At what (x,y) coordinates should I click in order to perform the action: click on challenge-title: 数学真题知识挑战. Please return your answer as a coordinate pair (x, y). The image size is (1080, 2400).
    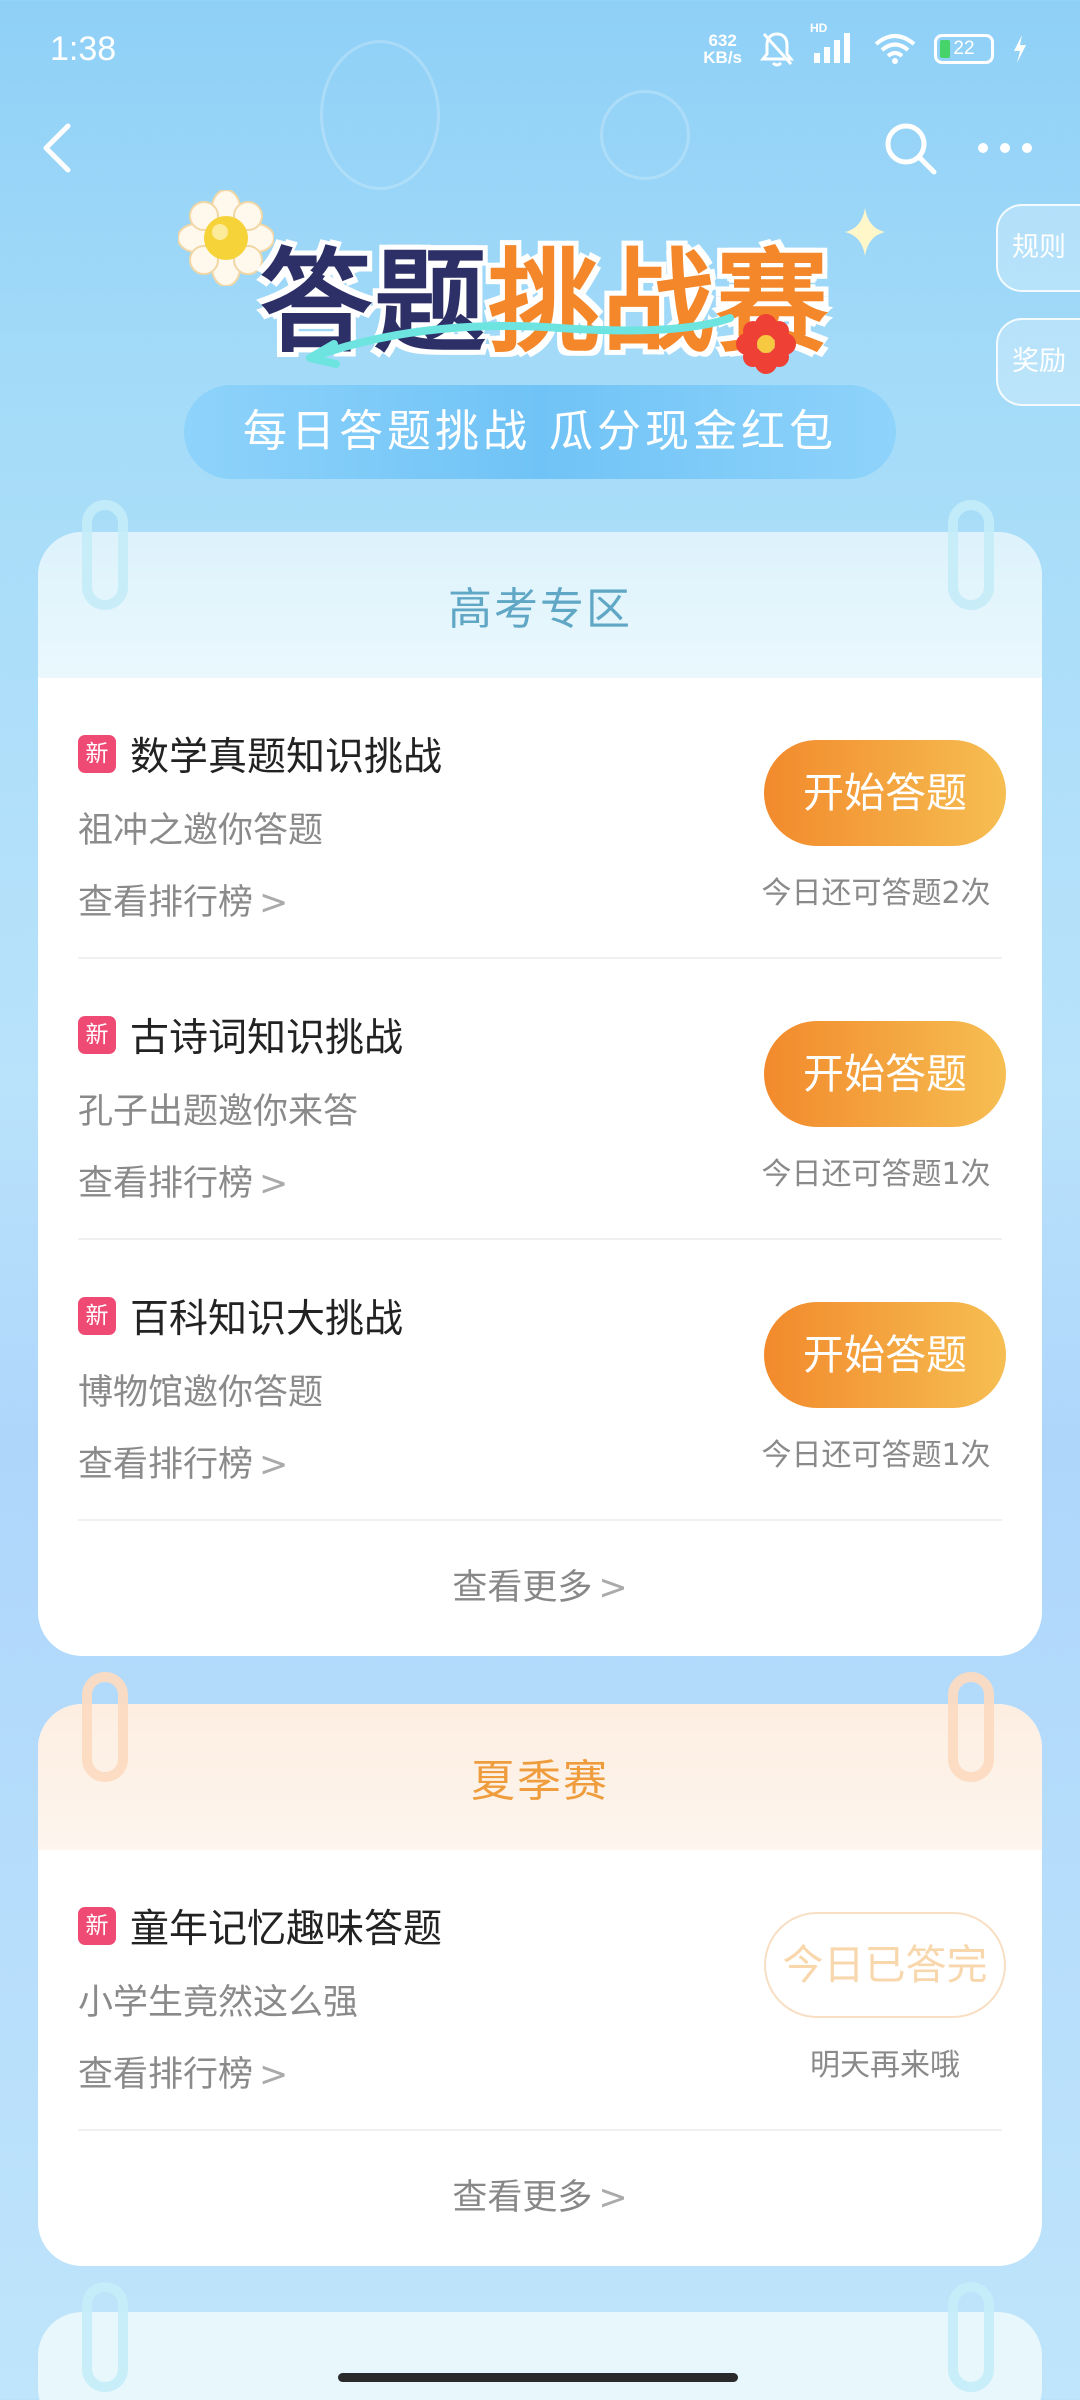
    Looking at the image, I should click on (286, 757).